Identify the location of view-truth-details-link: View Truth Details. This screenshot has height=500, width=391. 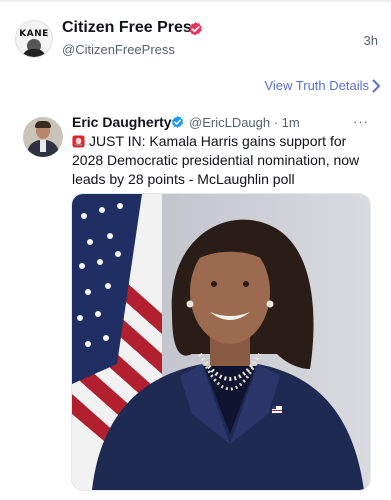
(316, 85).